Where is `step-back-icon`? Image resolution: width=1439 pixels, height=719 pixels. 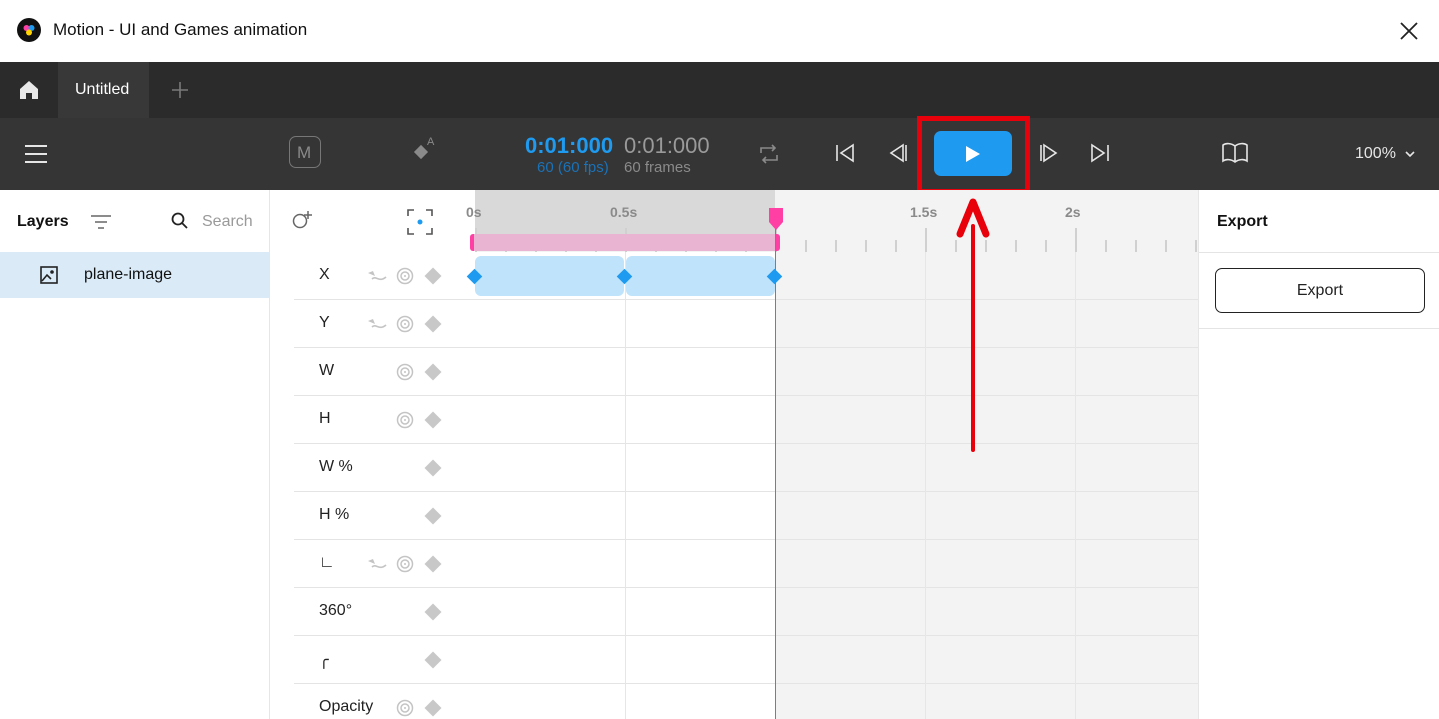
step-back-icon is located at coordinates (897, 153).